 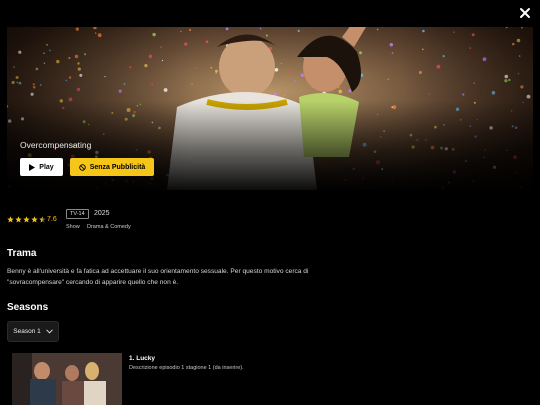 I want to click on season-selected-label: Season 1, so click(x=27, y=331).